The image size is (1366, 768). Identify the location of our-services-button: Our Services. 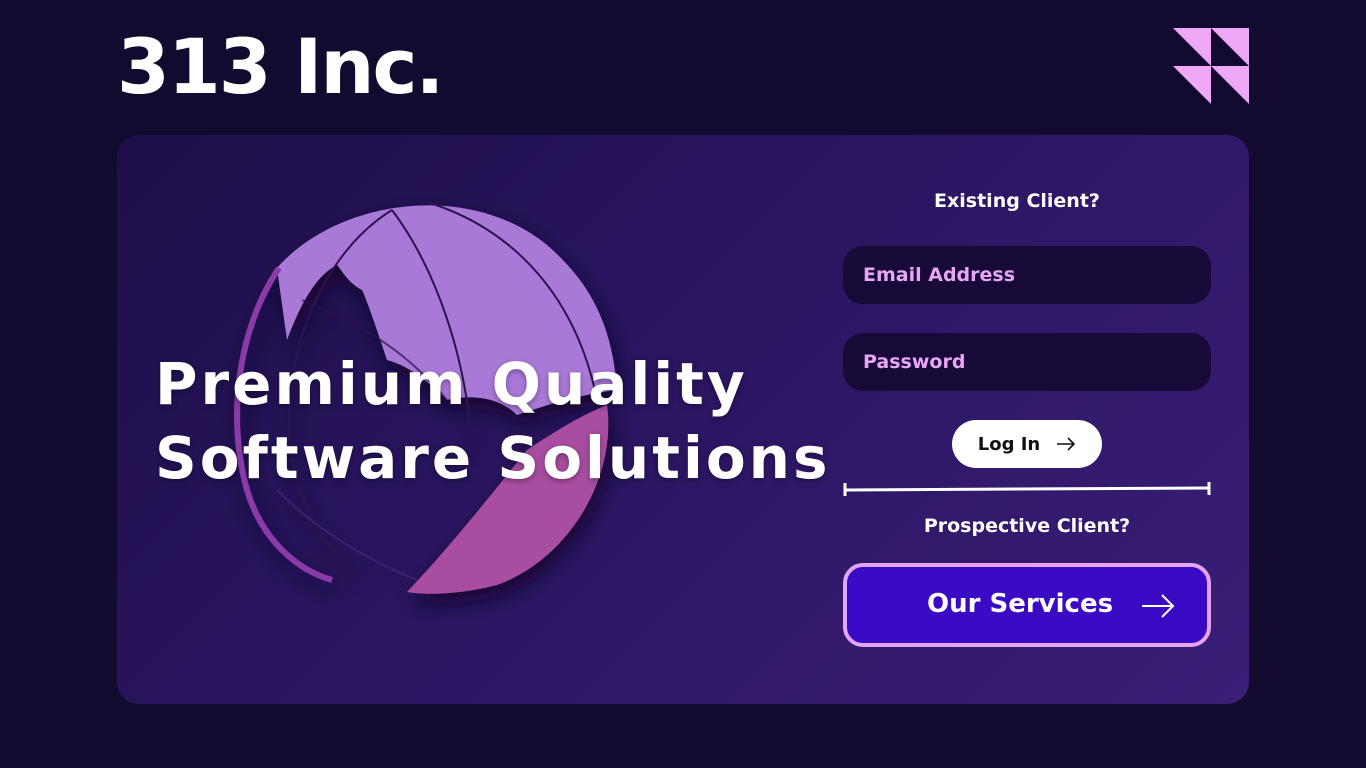
(1027, 605).